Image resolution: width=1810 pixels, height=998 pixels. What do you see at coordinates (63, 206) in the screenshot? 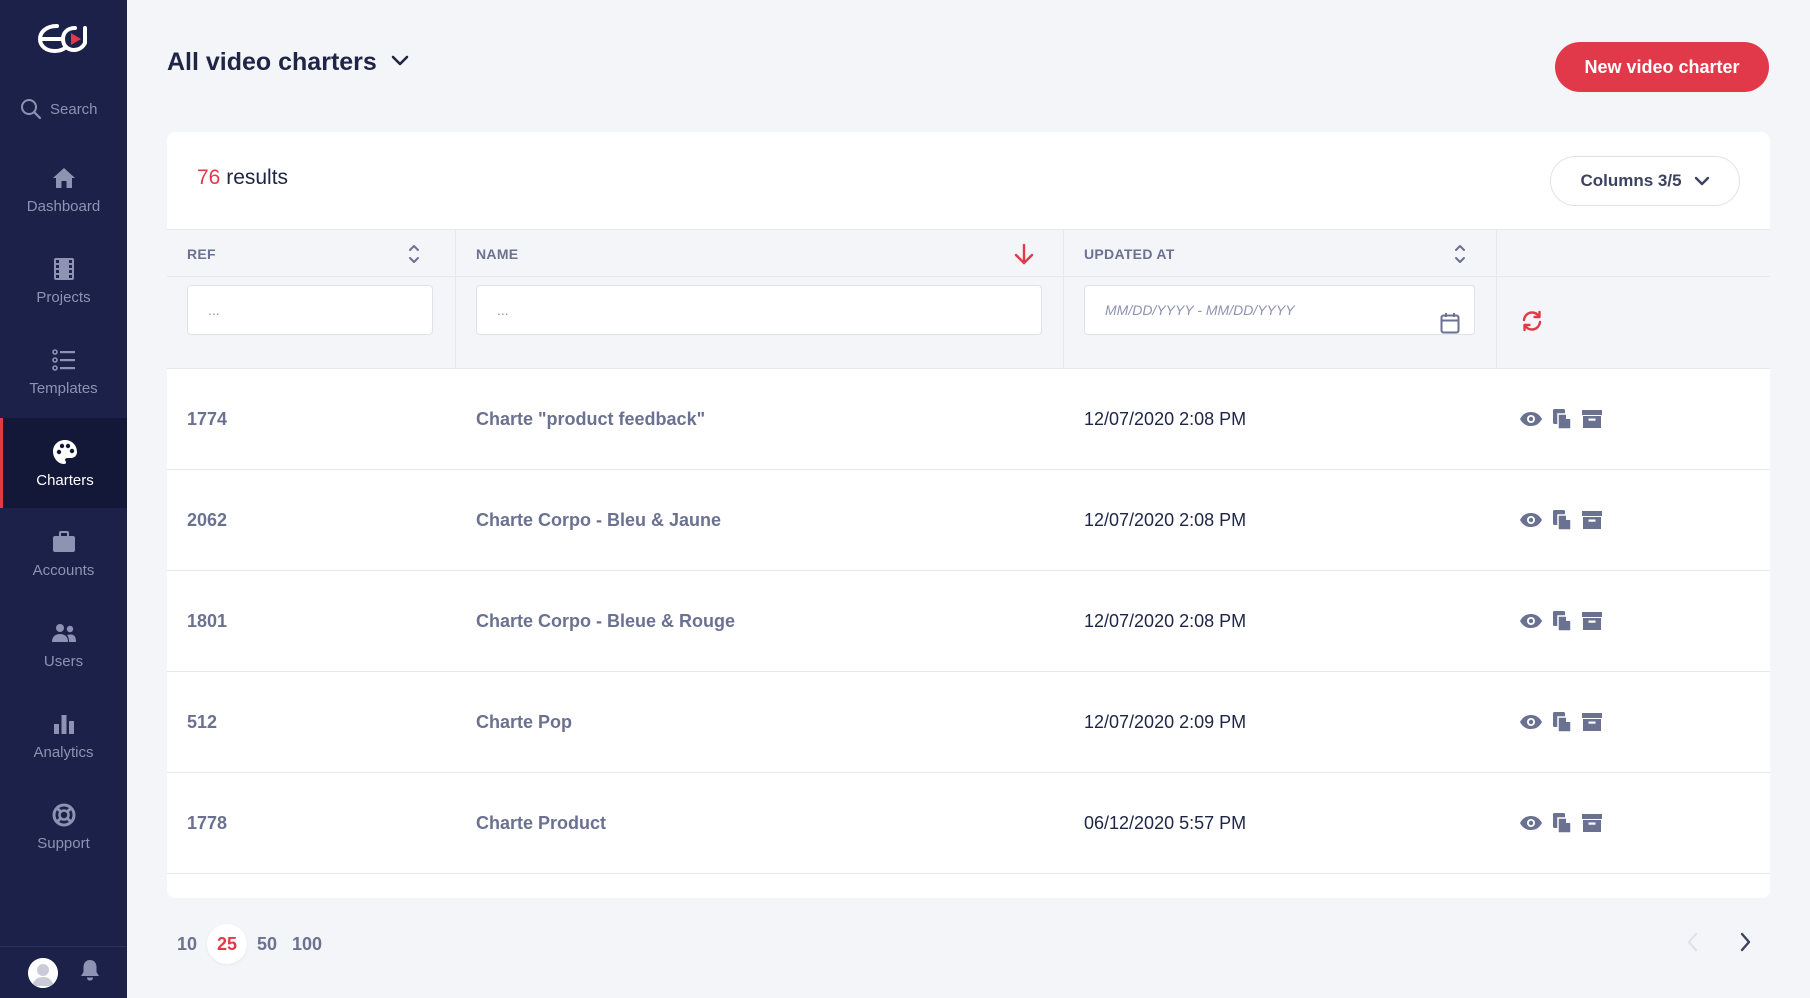
I see `sidebar-item-label: Dashboard` at bounding box center [63, 206].